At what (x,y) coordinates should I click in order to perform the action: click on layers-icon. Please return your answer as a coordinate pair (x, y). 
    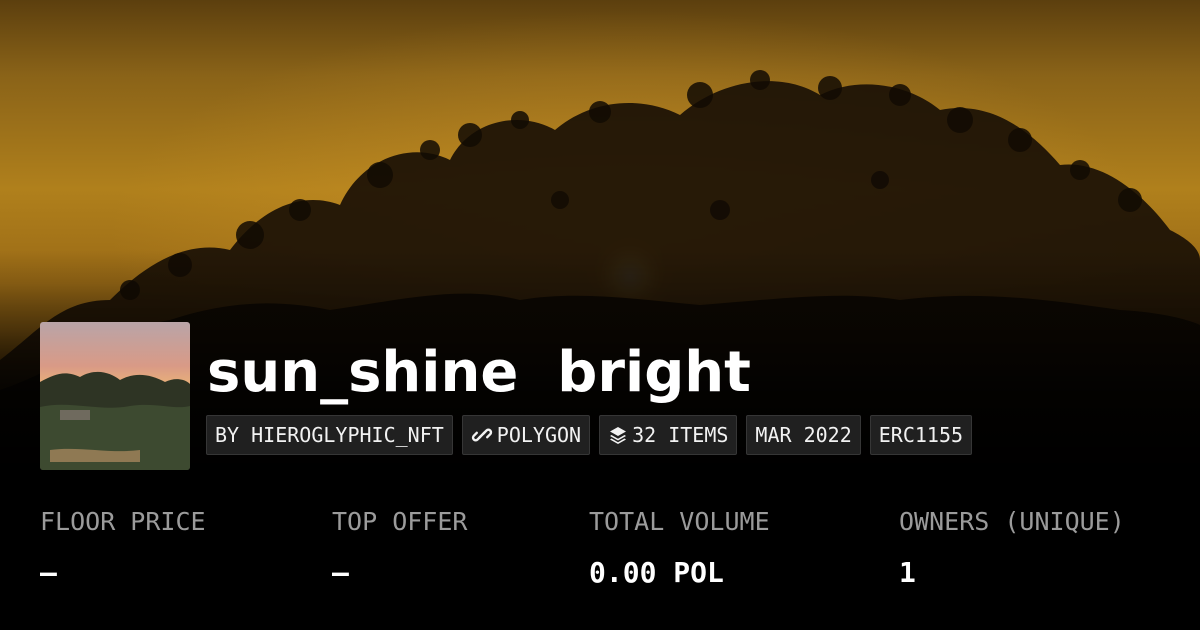
    Looking at the image, I should click on (618, 435).